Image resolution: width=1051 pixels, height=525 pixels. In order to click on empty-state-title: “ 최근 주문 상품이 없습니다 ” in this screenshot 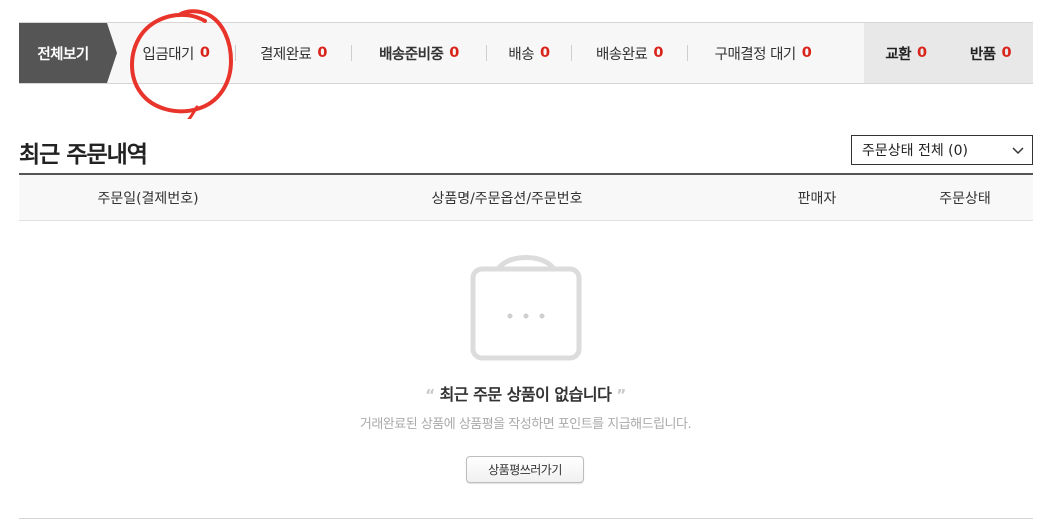, I will do `click(525, 393)`.